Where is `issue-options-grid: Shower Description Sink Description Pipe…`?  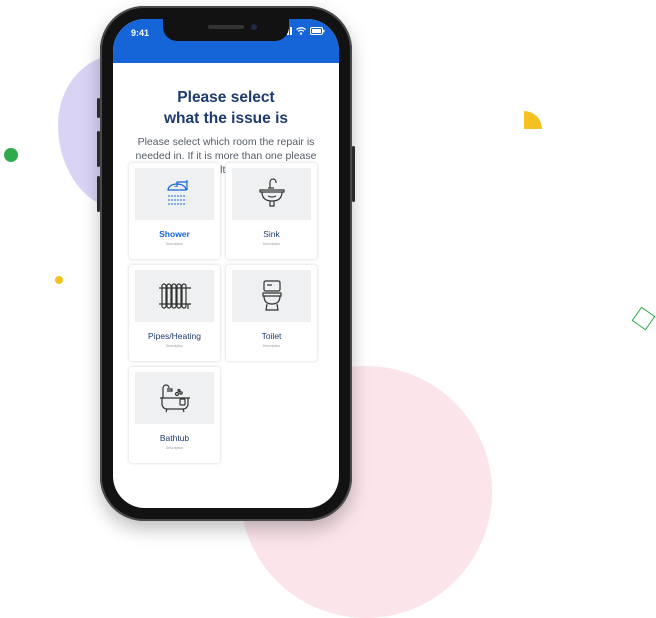
issue-options-grid: Shower Description Sink Description Pipe… is located at coordinates (223, 313).